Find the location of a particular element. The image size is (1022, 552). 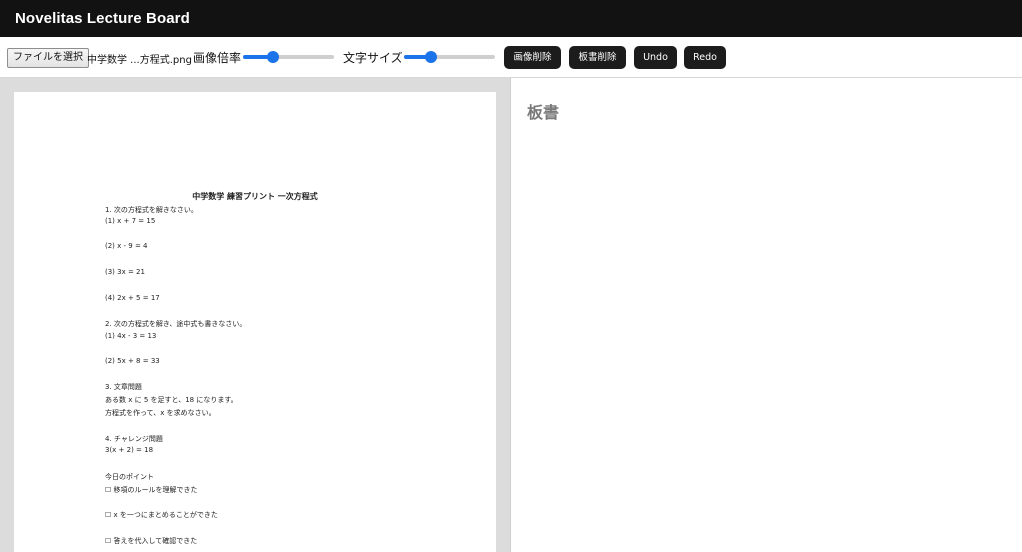

undo-button: Undo is located at coordinates (655, 57).